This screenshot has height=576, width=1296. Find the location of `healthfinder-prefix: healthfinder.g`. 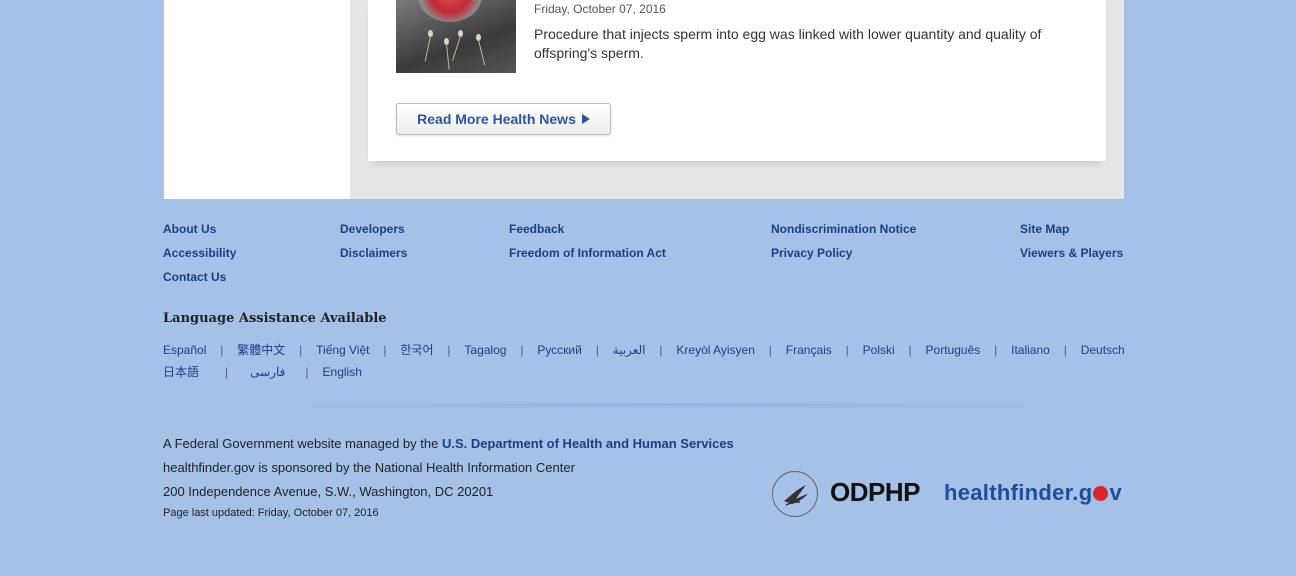

healthfinder-prefix: healthfinder.g is located at coordinates (1018, 492).